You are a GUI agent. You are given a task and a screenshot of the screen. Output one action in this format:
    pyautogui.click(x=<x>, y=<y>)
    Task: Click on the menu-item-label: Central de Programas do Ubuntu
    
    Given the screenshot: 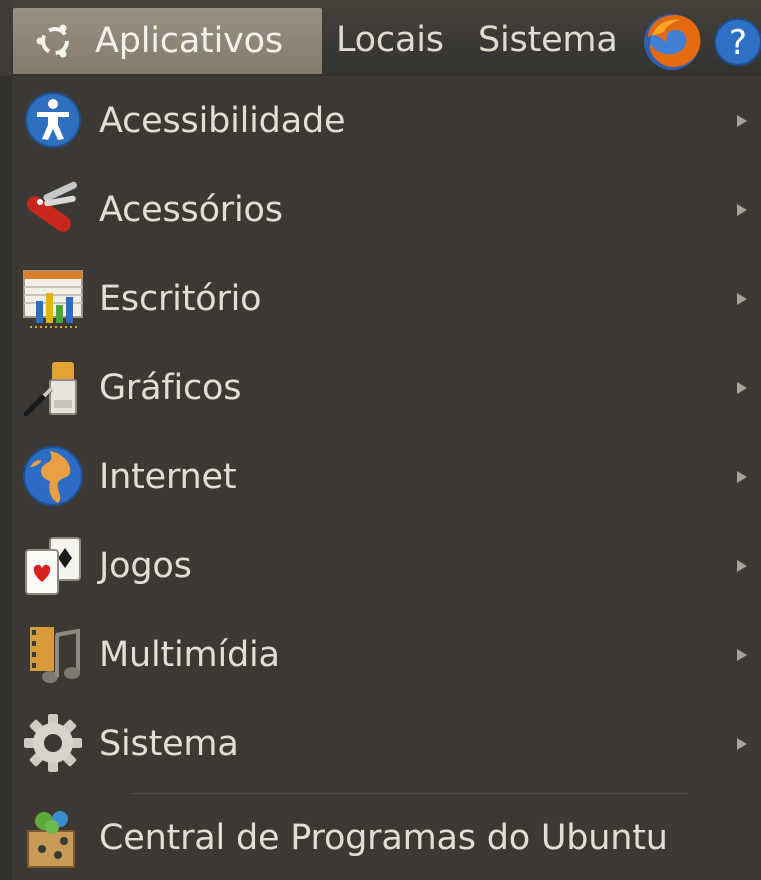 What is the action you would take?
    pyautogui.click(x=383, y=837)
    